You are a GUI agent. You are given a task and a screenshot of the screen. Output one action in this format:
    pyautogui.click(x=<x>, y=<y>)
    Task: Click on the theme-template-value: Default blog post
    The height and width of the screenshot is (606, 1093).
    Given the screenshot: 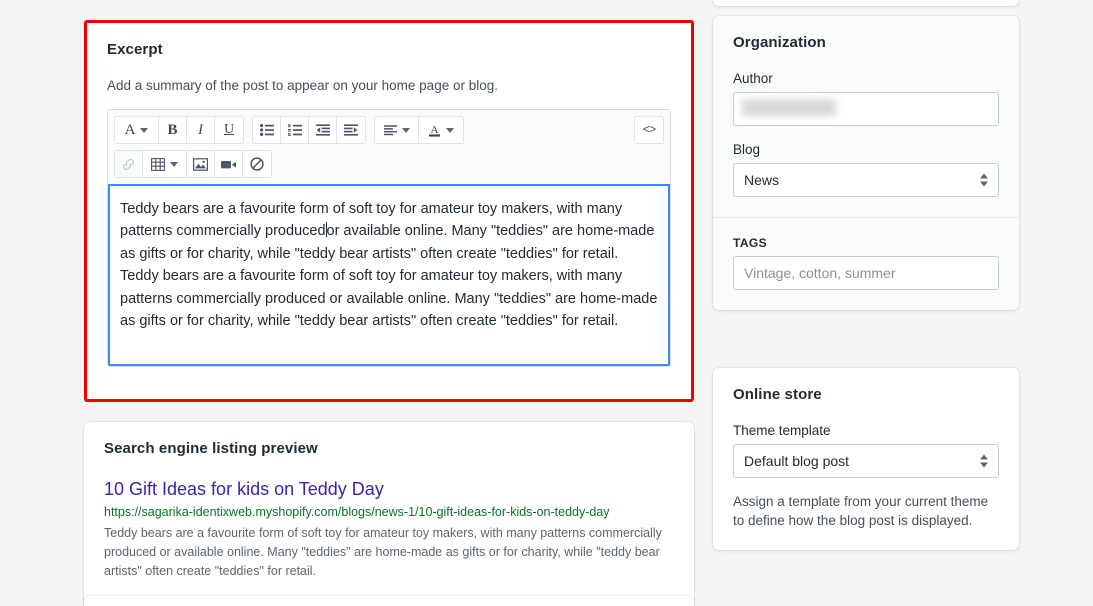 What is the action you would take?
    pyautogui.click(x=797, y=461)
    